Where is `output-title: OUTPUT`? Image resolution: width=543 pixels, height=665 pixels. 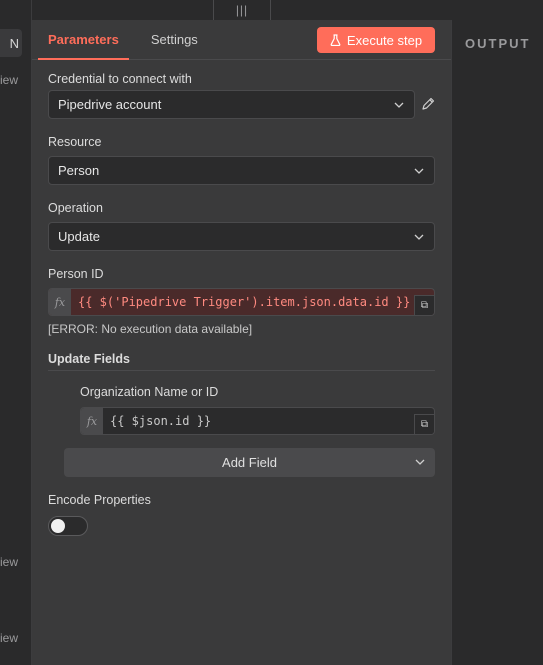
output-title: OUTPUT is located at coordinates (498, 43).